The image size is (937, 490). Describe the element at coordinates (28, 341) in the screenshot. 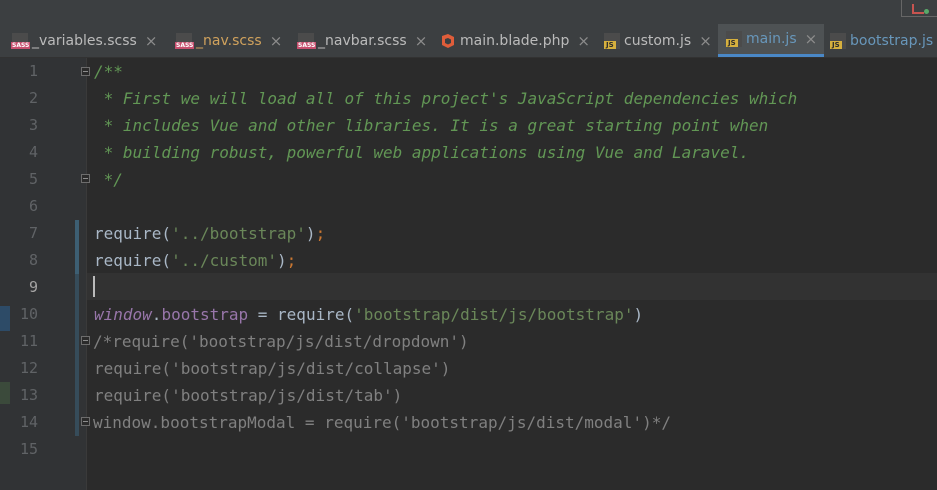

I see `line-number: 11` at that location.